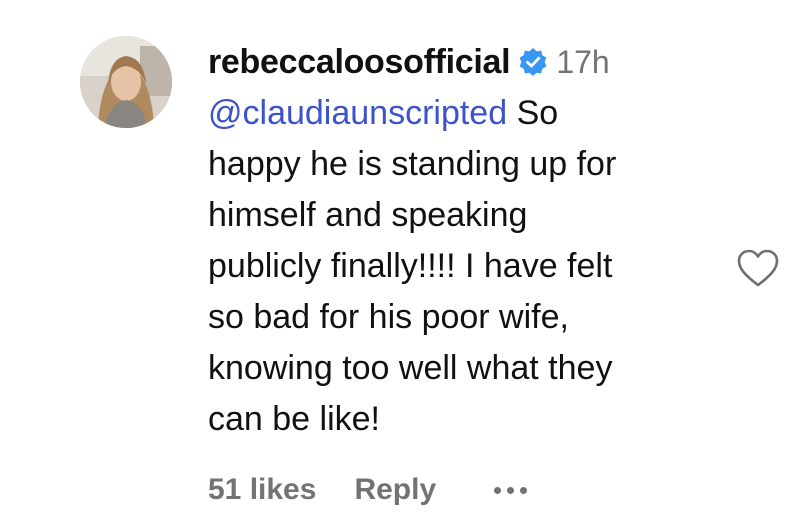 This screenshot has height=530, width=800. What do you see at coordinates (395, 490) in the screenshot?
I see `reply-button: Reply` at bounding box center [395, 490].